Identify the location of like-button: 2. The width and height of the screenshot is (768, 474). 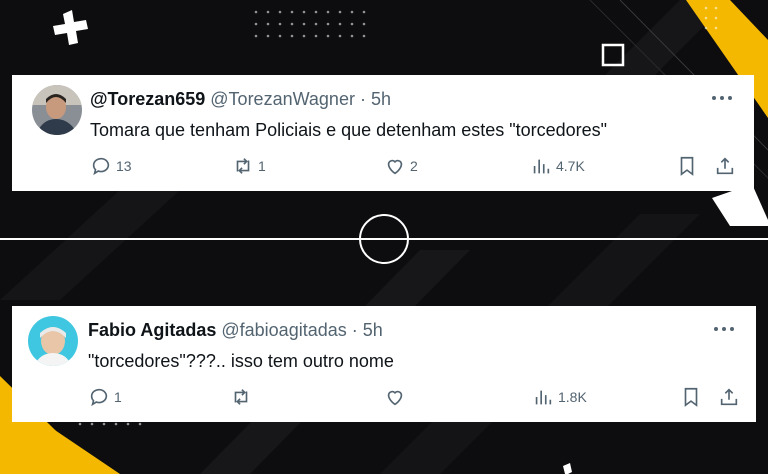
(401, 166).